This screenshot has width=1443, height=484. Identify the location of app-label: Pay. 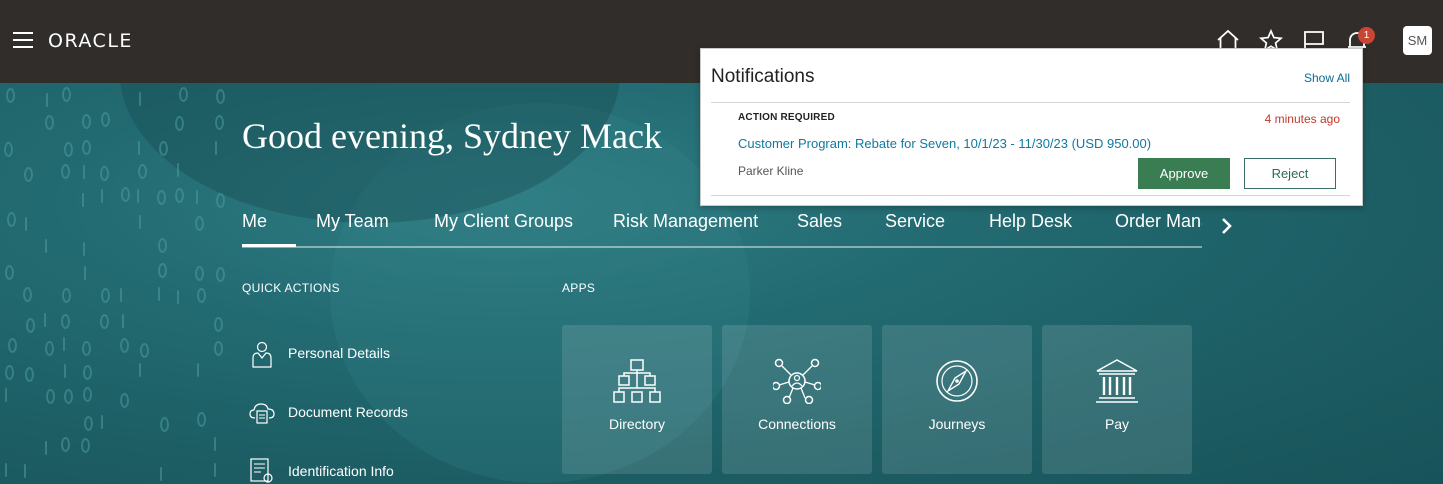
(1117, 424).